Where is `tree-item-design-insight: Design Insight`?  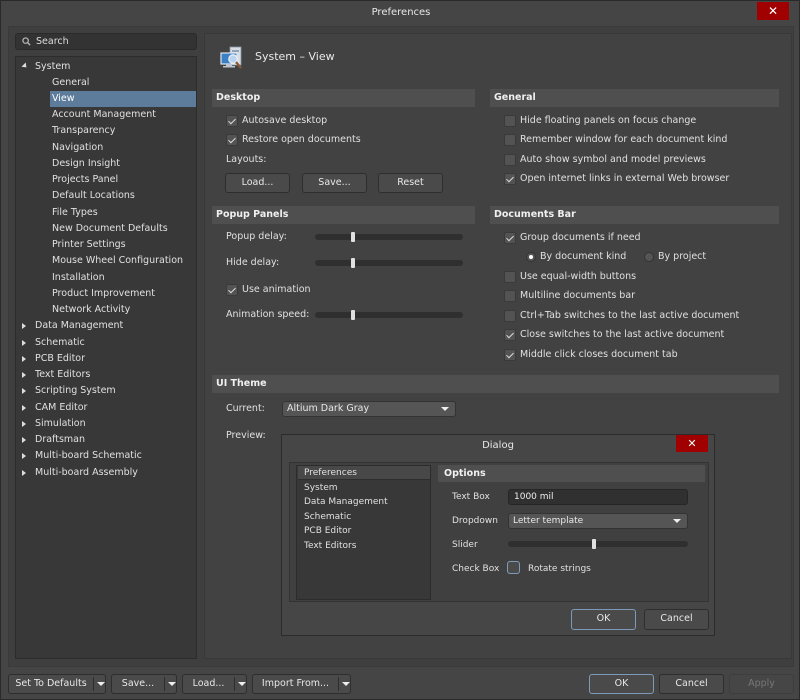 tree-item-design-insight: Design Insight is located at coordinates (123, 164).